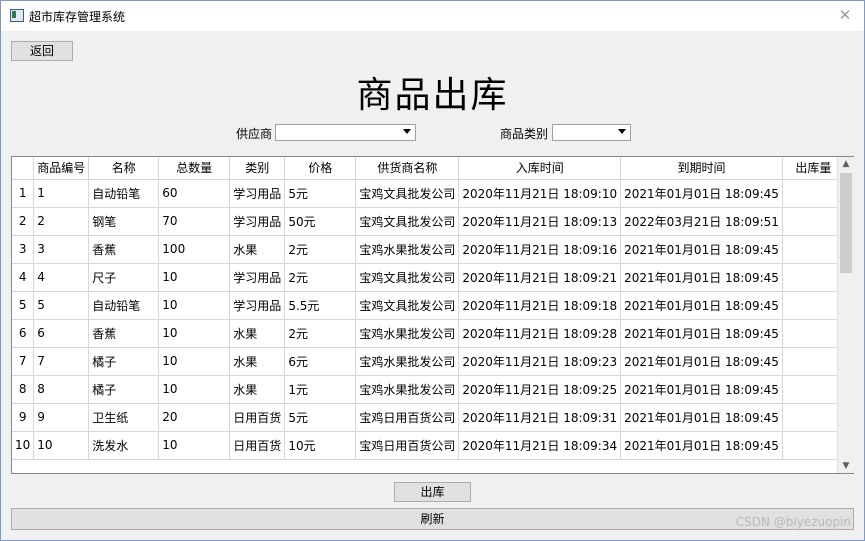  Describe the element at coordinates (257, 168) in the screenshot. I see `column-header: 类别` at that location.